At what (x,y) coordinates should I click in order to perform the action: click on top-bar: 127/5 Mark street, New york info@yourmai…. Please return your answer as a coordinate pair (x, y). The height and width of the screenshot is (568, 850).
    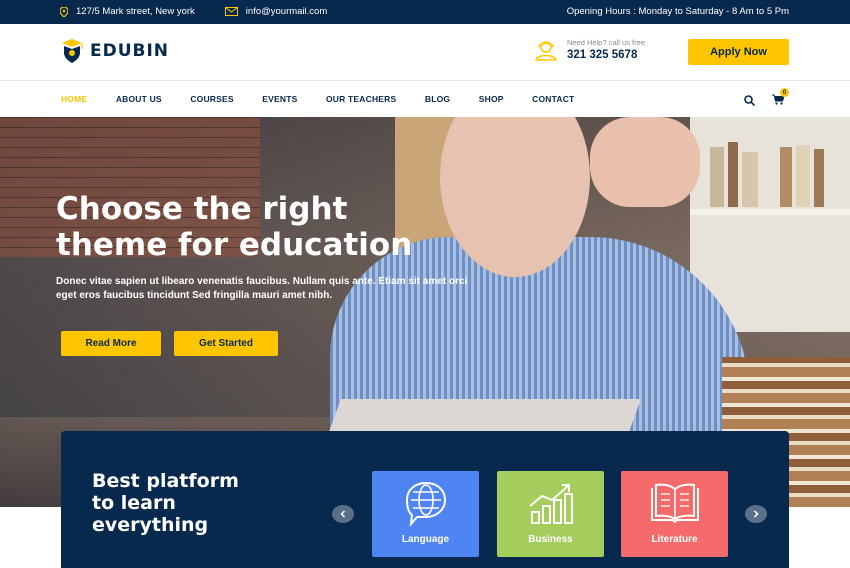
    Looking at the image, I should click on (425, 12).